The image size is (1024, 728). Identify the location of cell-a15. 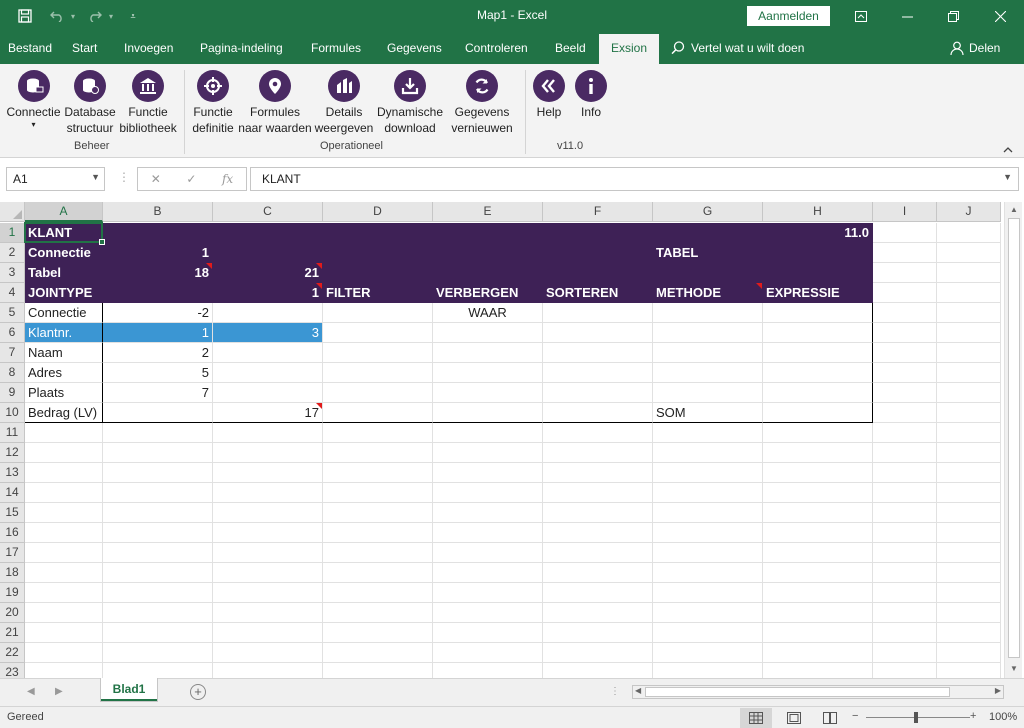
(64, 513).